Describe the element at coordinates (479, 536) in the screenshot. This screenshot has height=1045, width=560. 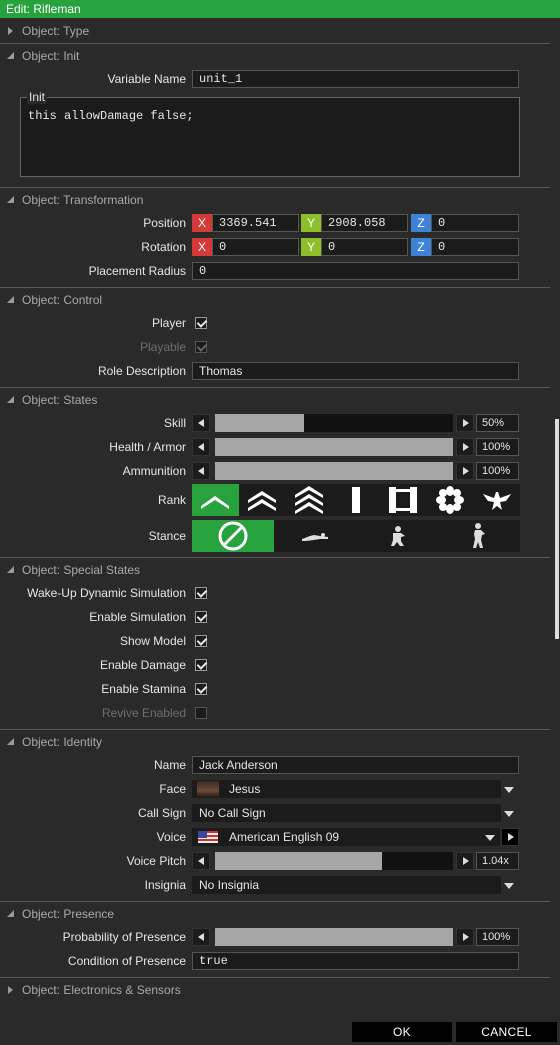
I see `stance-standing` at that location.